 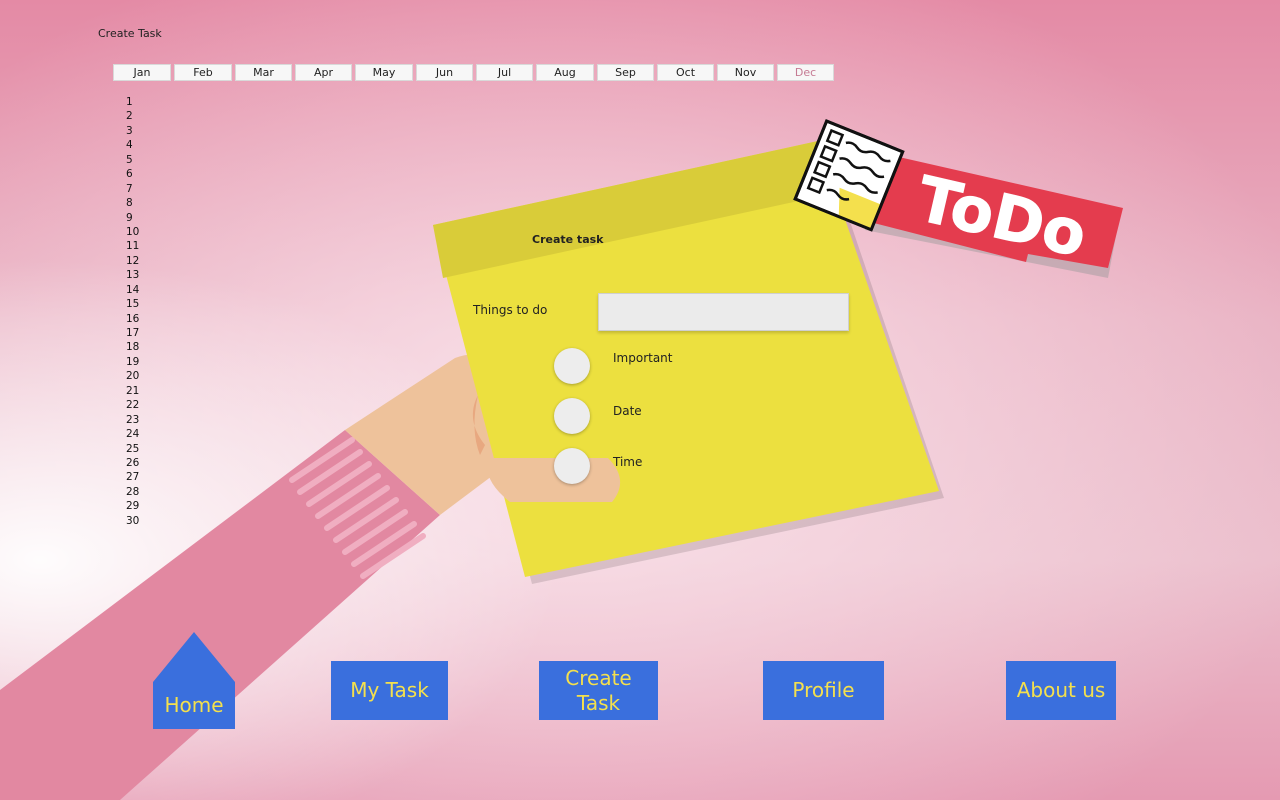 What do you see at coordinates (627, 411) in the screenshot?
I see `date-label: Date` at bounding box center [627, 411].